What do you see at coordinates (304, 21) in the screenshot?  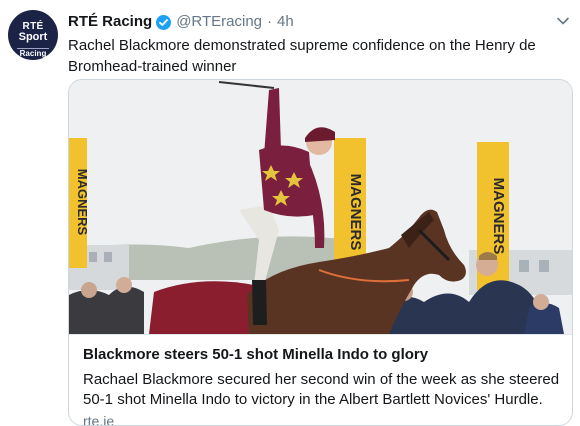 I see `tweet-header: RTÉ Racing @RTEracing · 4h` at bounding box center [304, 21].